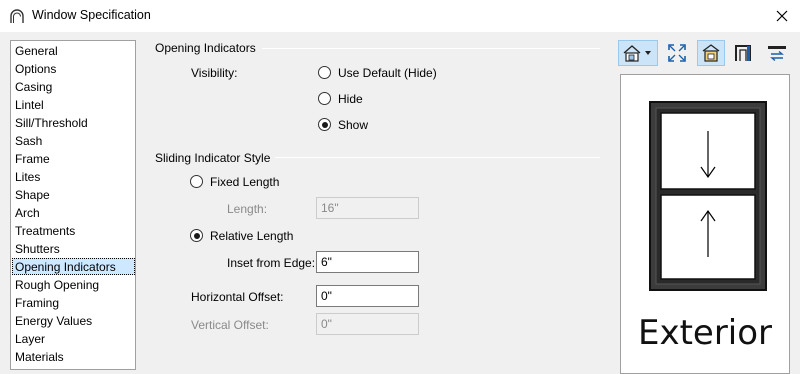 Image resolution: width=800 pixels, height=374 pixels. Describe the element at coordinates (196, 235) in the screenshot. I see `relative-length-radio` at that location.